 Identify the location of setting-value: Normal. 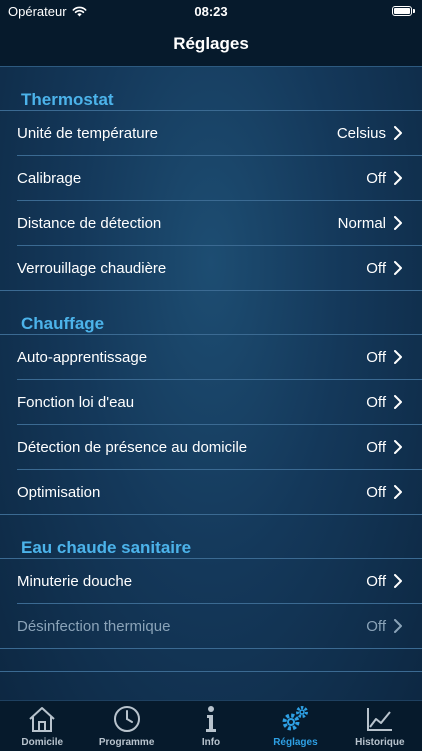
(361, 223).